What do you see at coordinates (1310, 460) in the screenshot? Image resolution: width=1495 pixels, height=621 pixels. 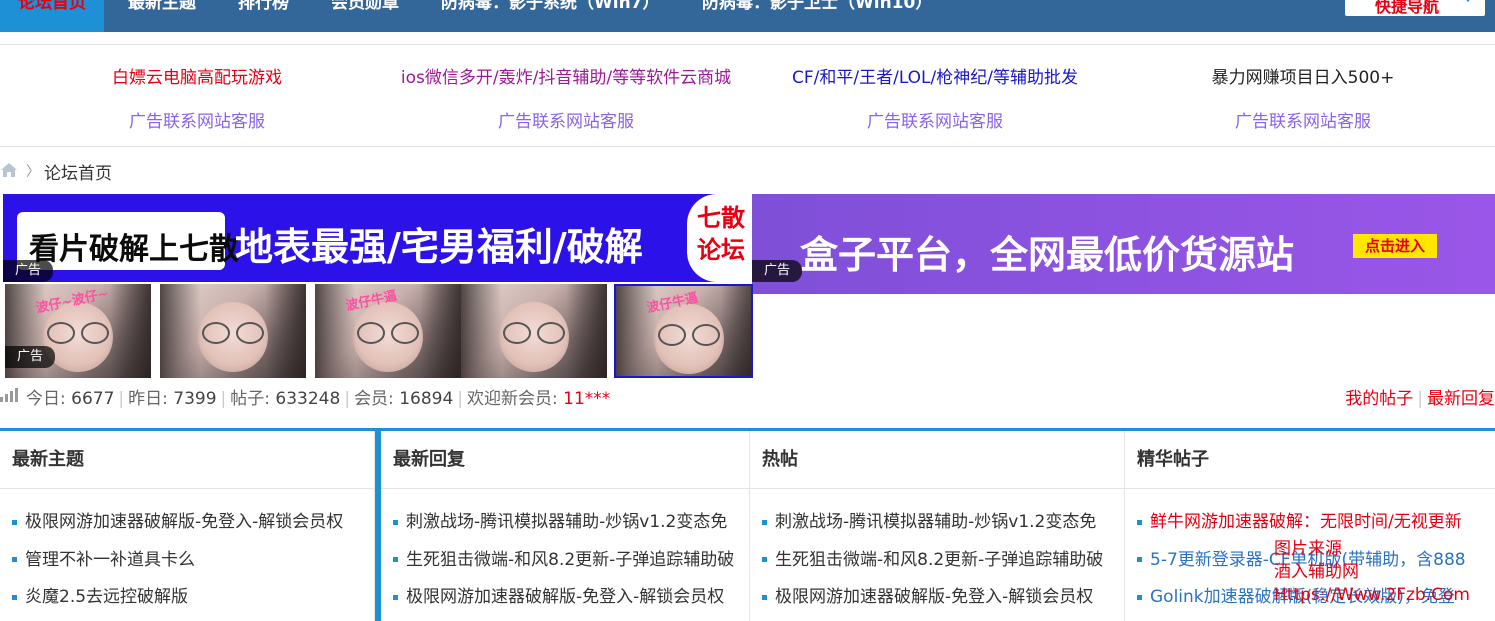 I see `column-title: 精华帖子` at bounding box center [1310, 460].